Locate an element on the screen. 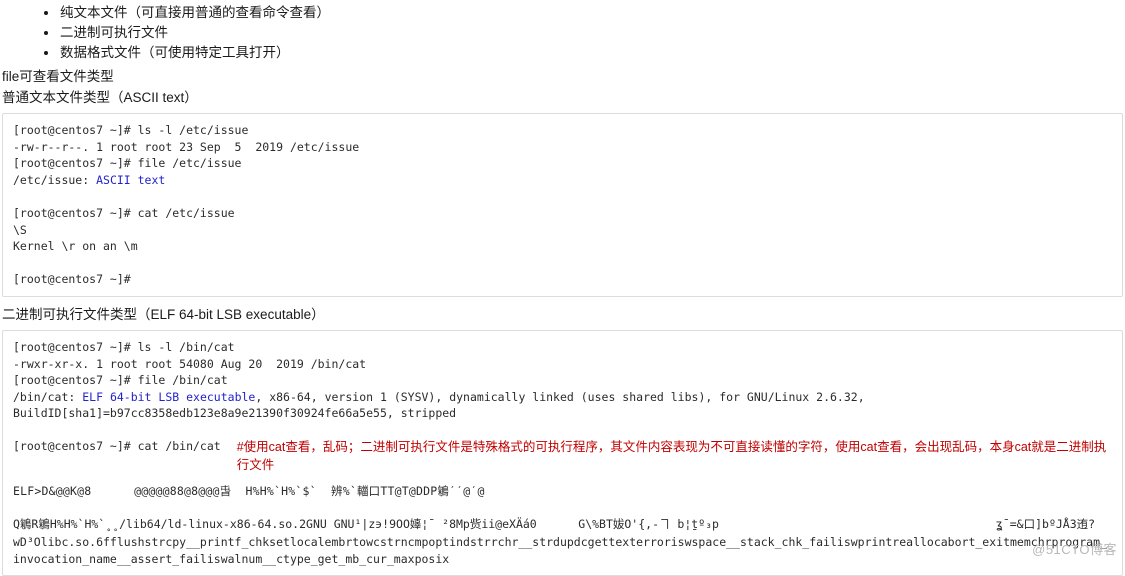  terminal-line: [root@centos7 ~]# file /etc/issue is located at coordinates (127, 163).